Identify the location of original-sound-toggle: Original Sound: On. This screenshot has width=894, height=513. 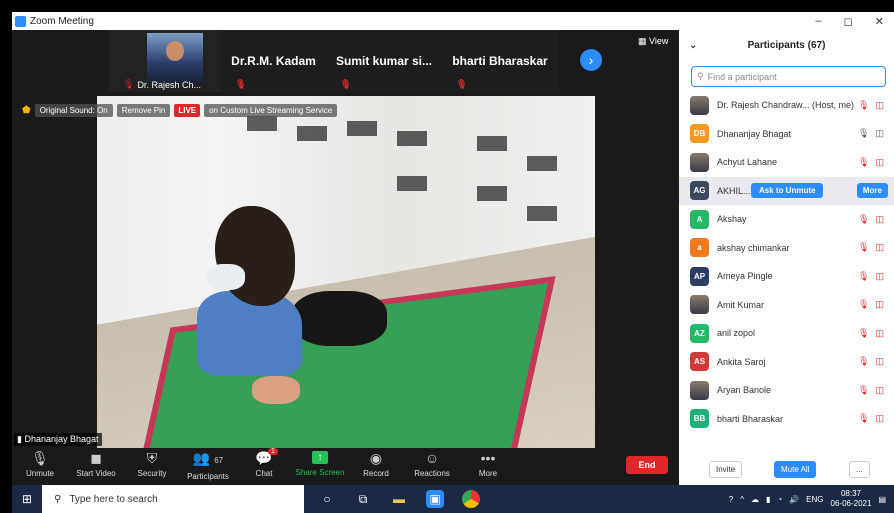
(73, 110).